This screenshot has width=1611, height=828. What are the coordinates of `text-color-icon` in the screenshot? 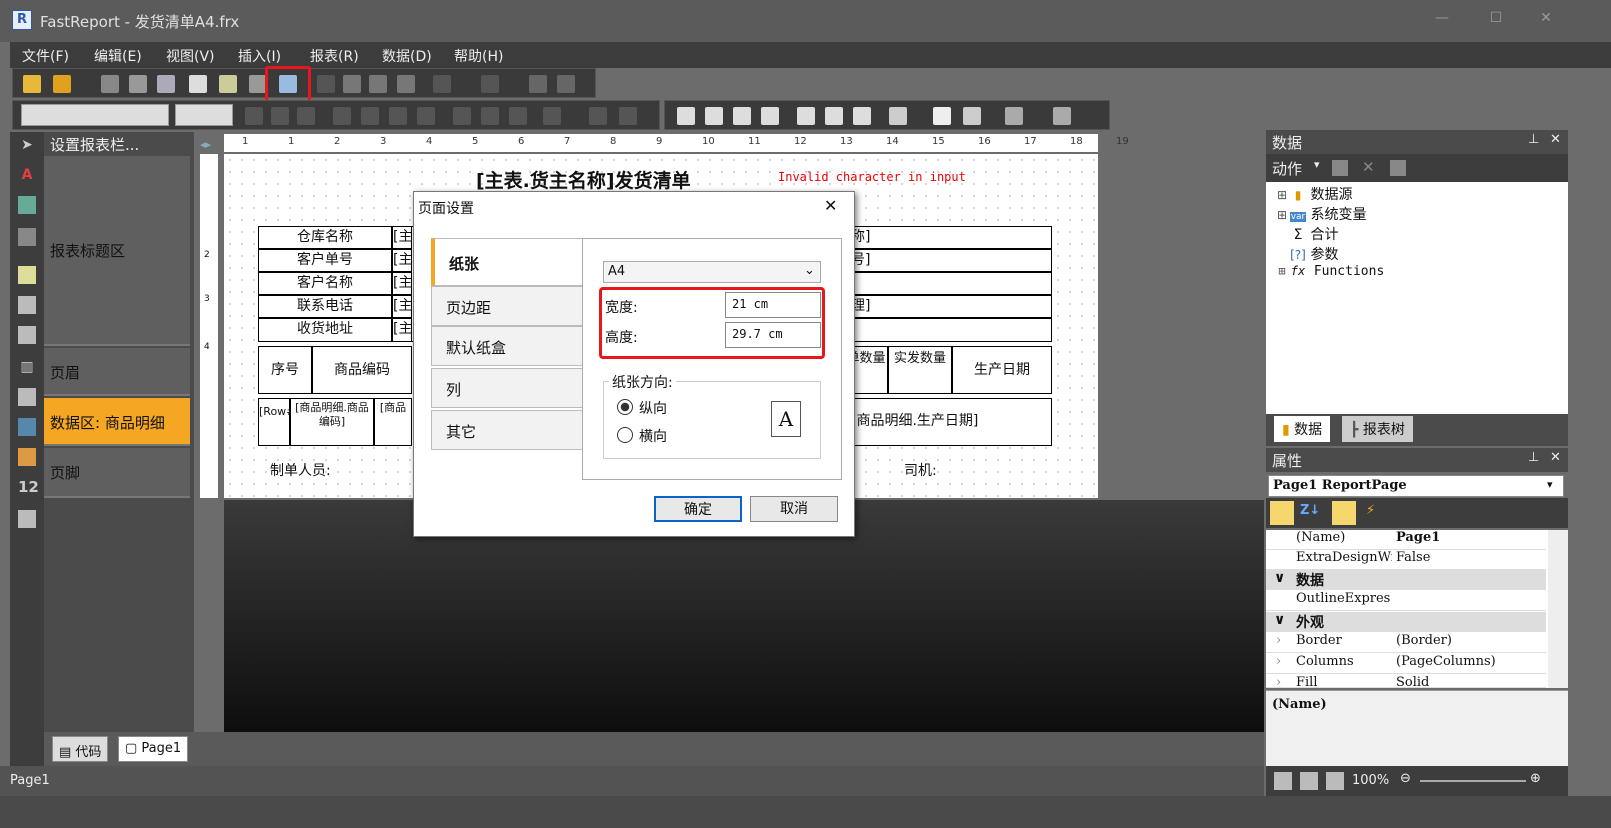 It's located at (552, 116).